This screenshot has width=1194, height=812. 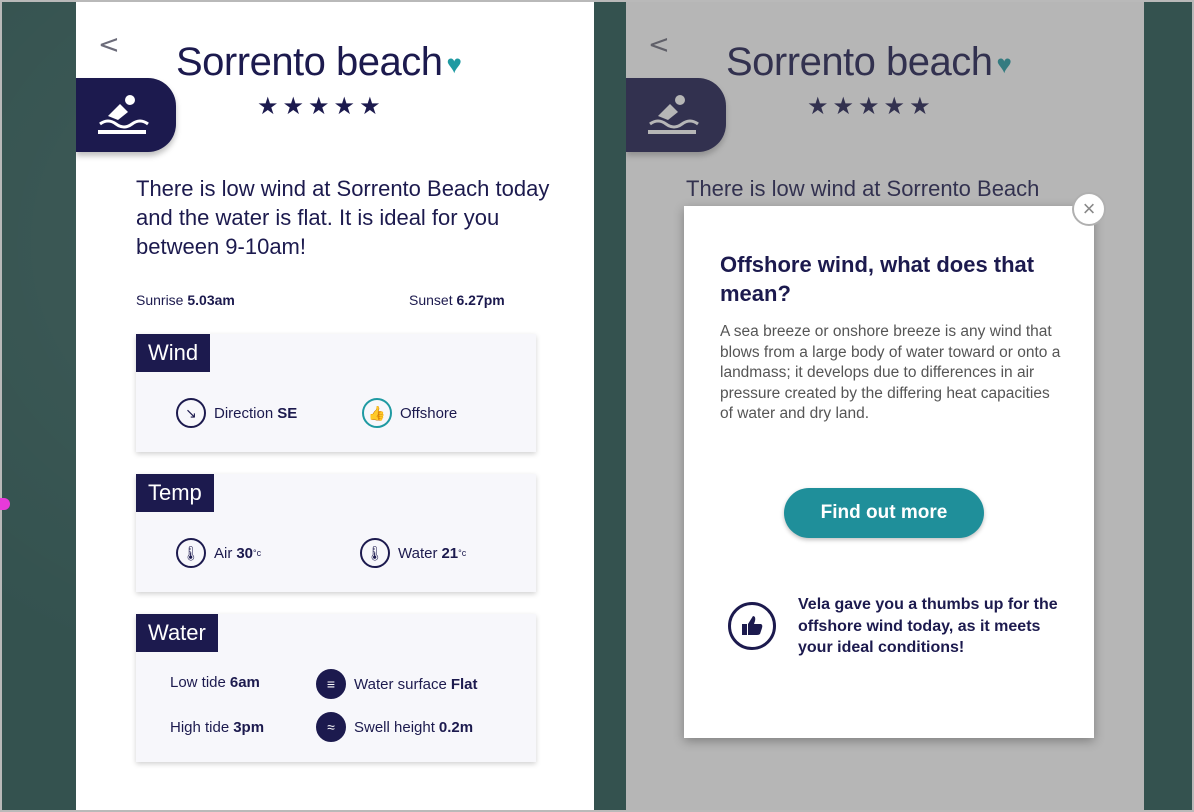 What do you see at coordinates (191, 413) in the screenshot?
I see `compass-arrow-icon: ↘` at bounding box center [191, 413].